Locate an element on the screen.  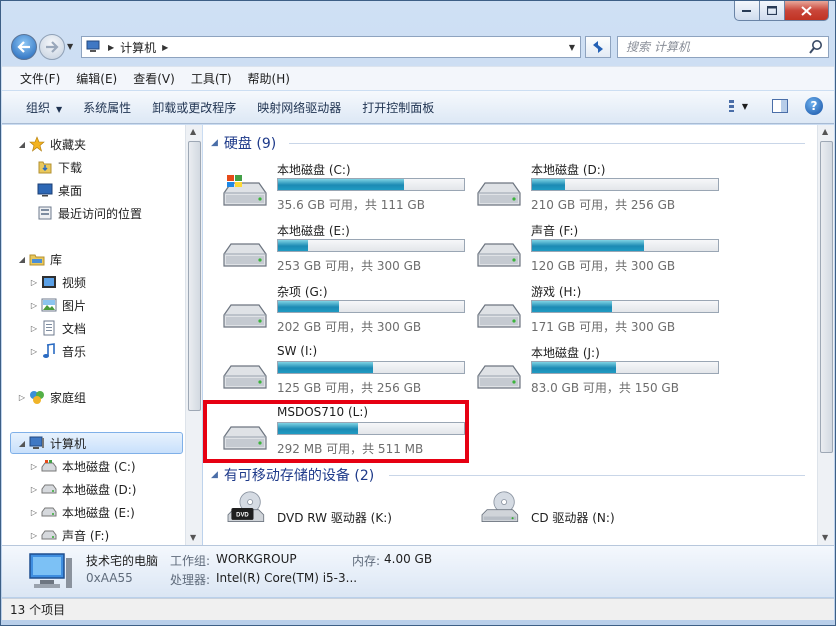
nav-pictures: ▷ 图片 is located at coordinates (57, 305).